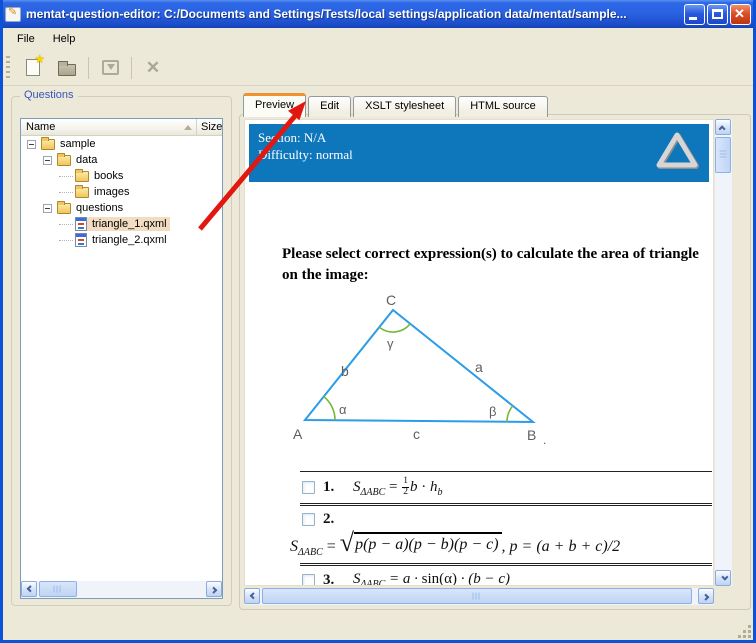 This screenshot has width=756, height=643. Describe the element at coordinates (108, 127) in the screenshot. I see `tree-column-name: Name` at that location.